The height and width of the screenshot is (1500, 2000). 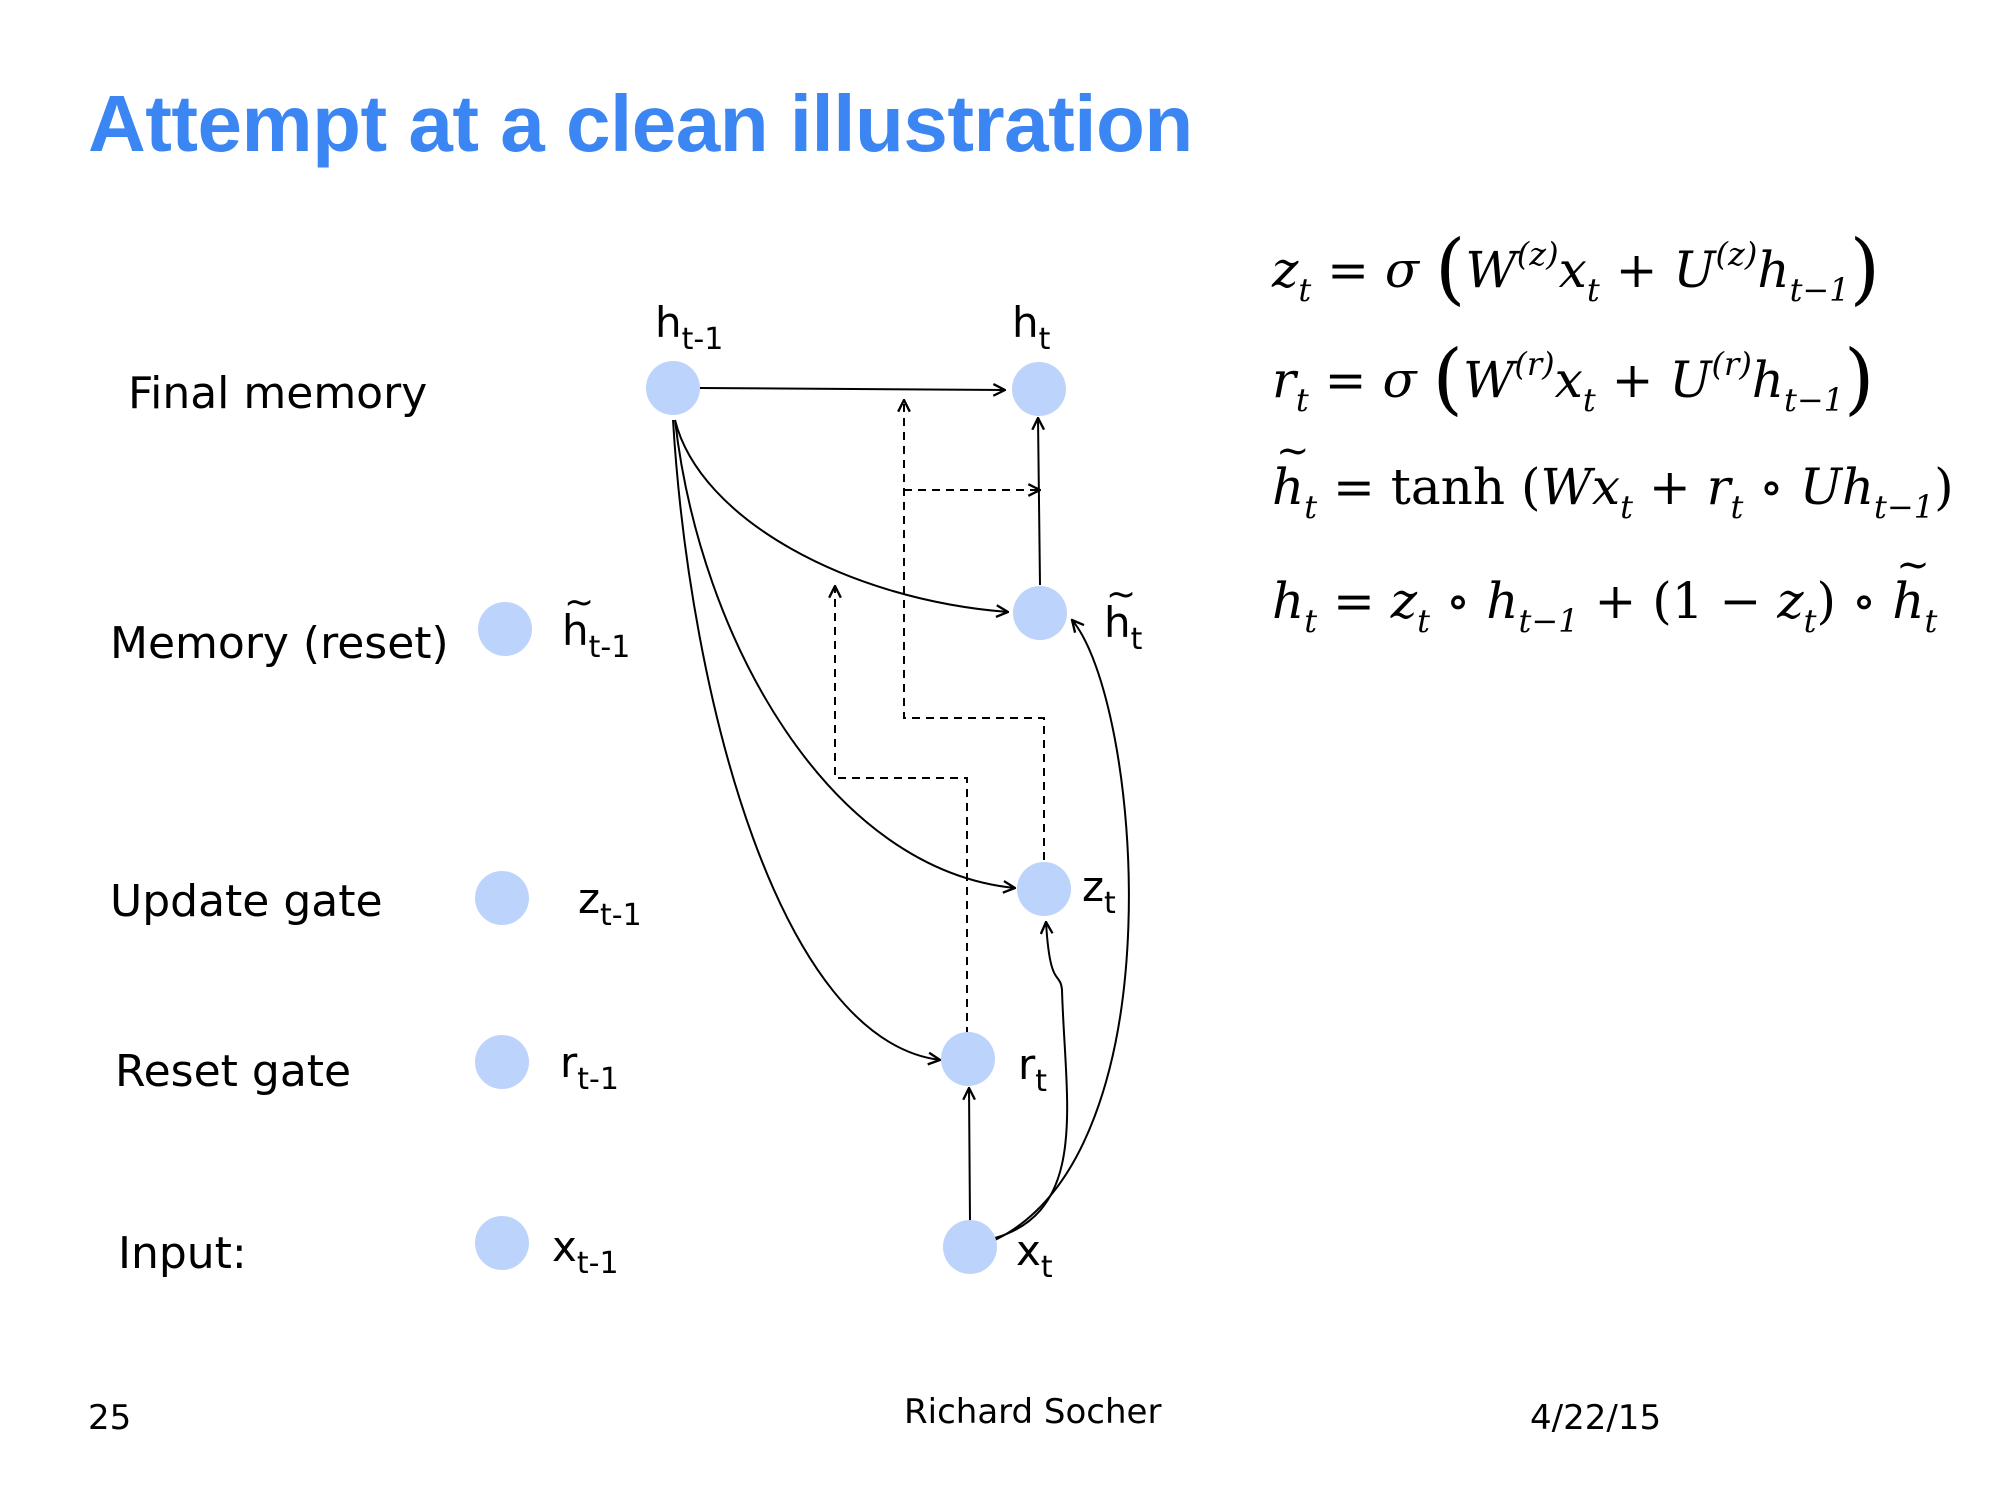 I want to click on edge-htilde-to-ht, so click(x=1039, y=502).